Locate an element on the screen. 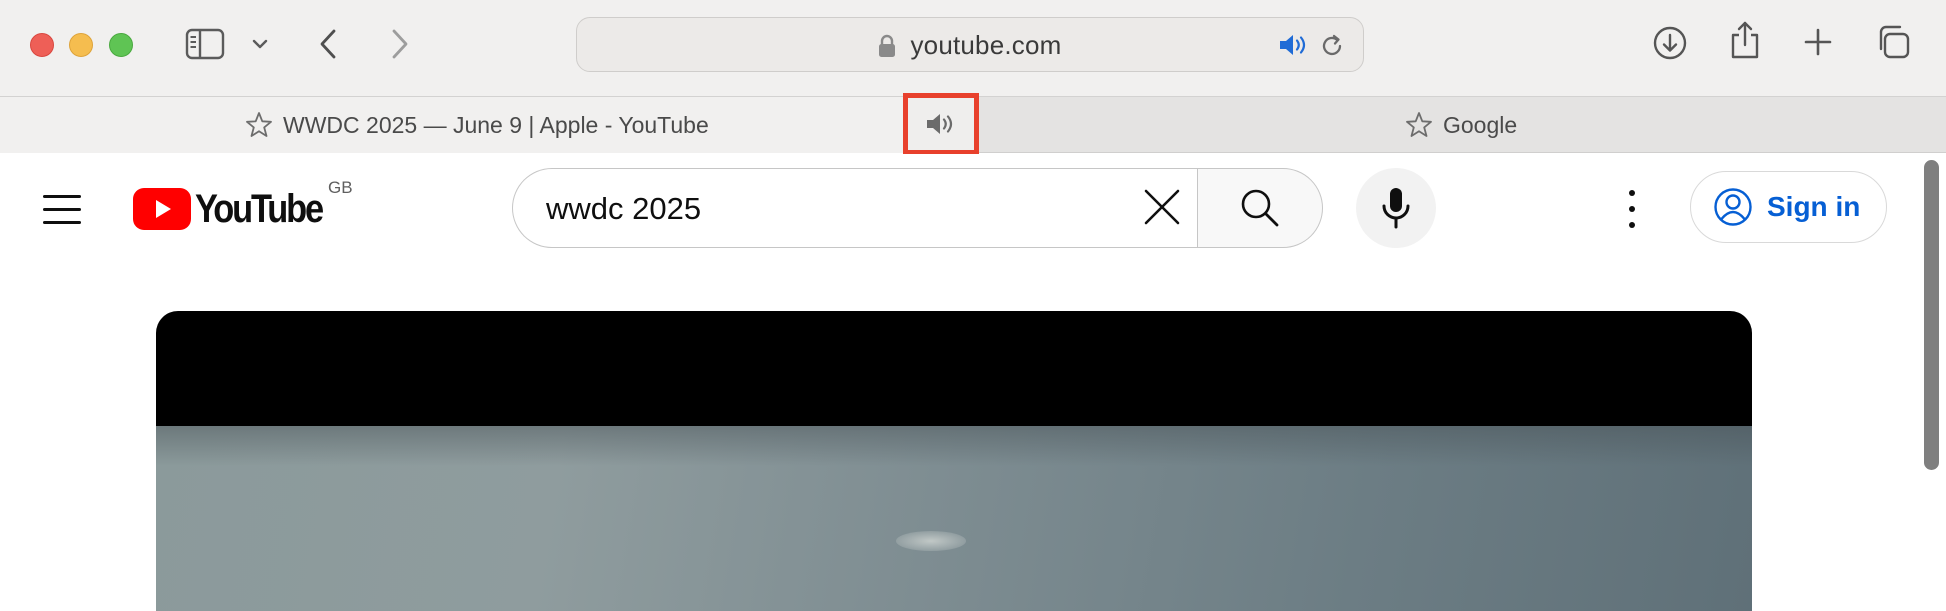  speaker-icon is located at coordinates (940, 124).